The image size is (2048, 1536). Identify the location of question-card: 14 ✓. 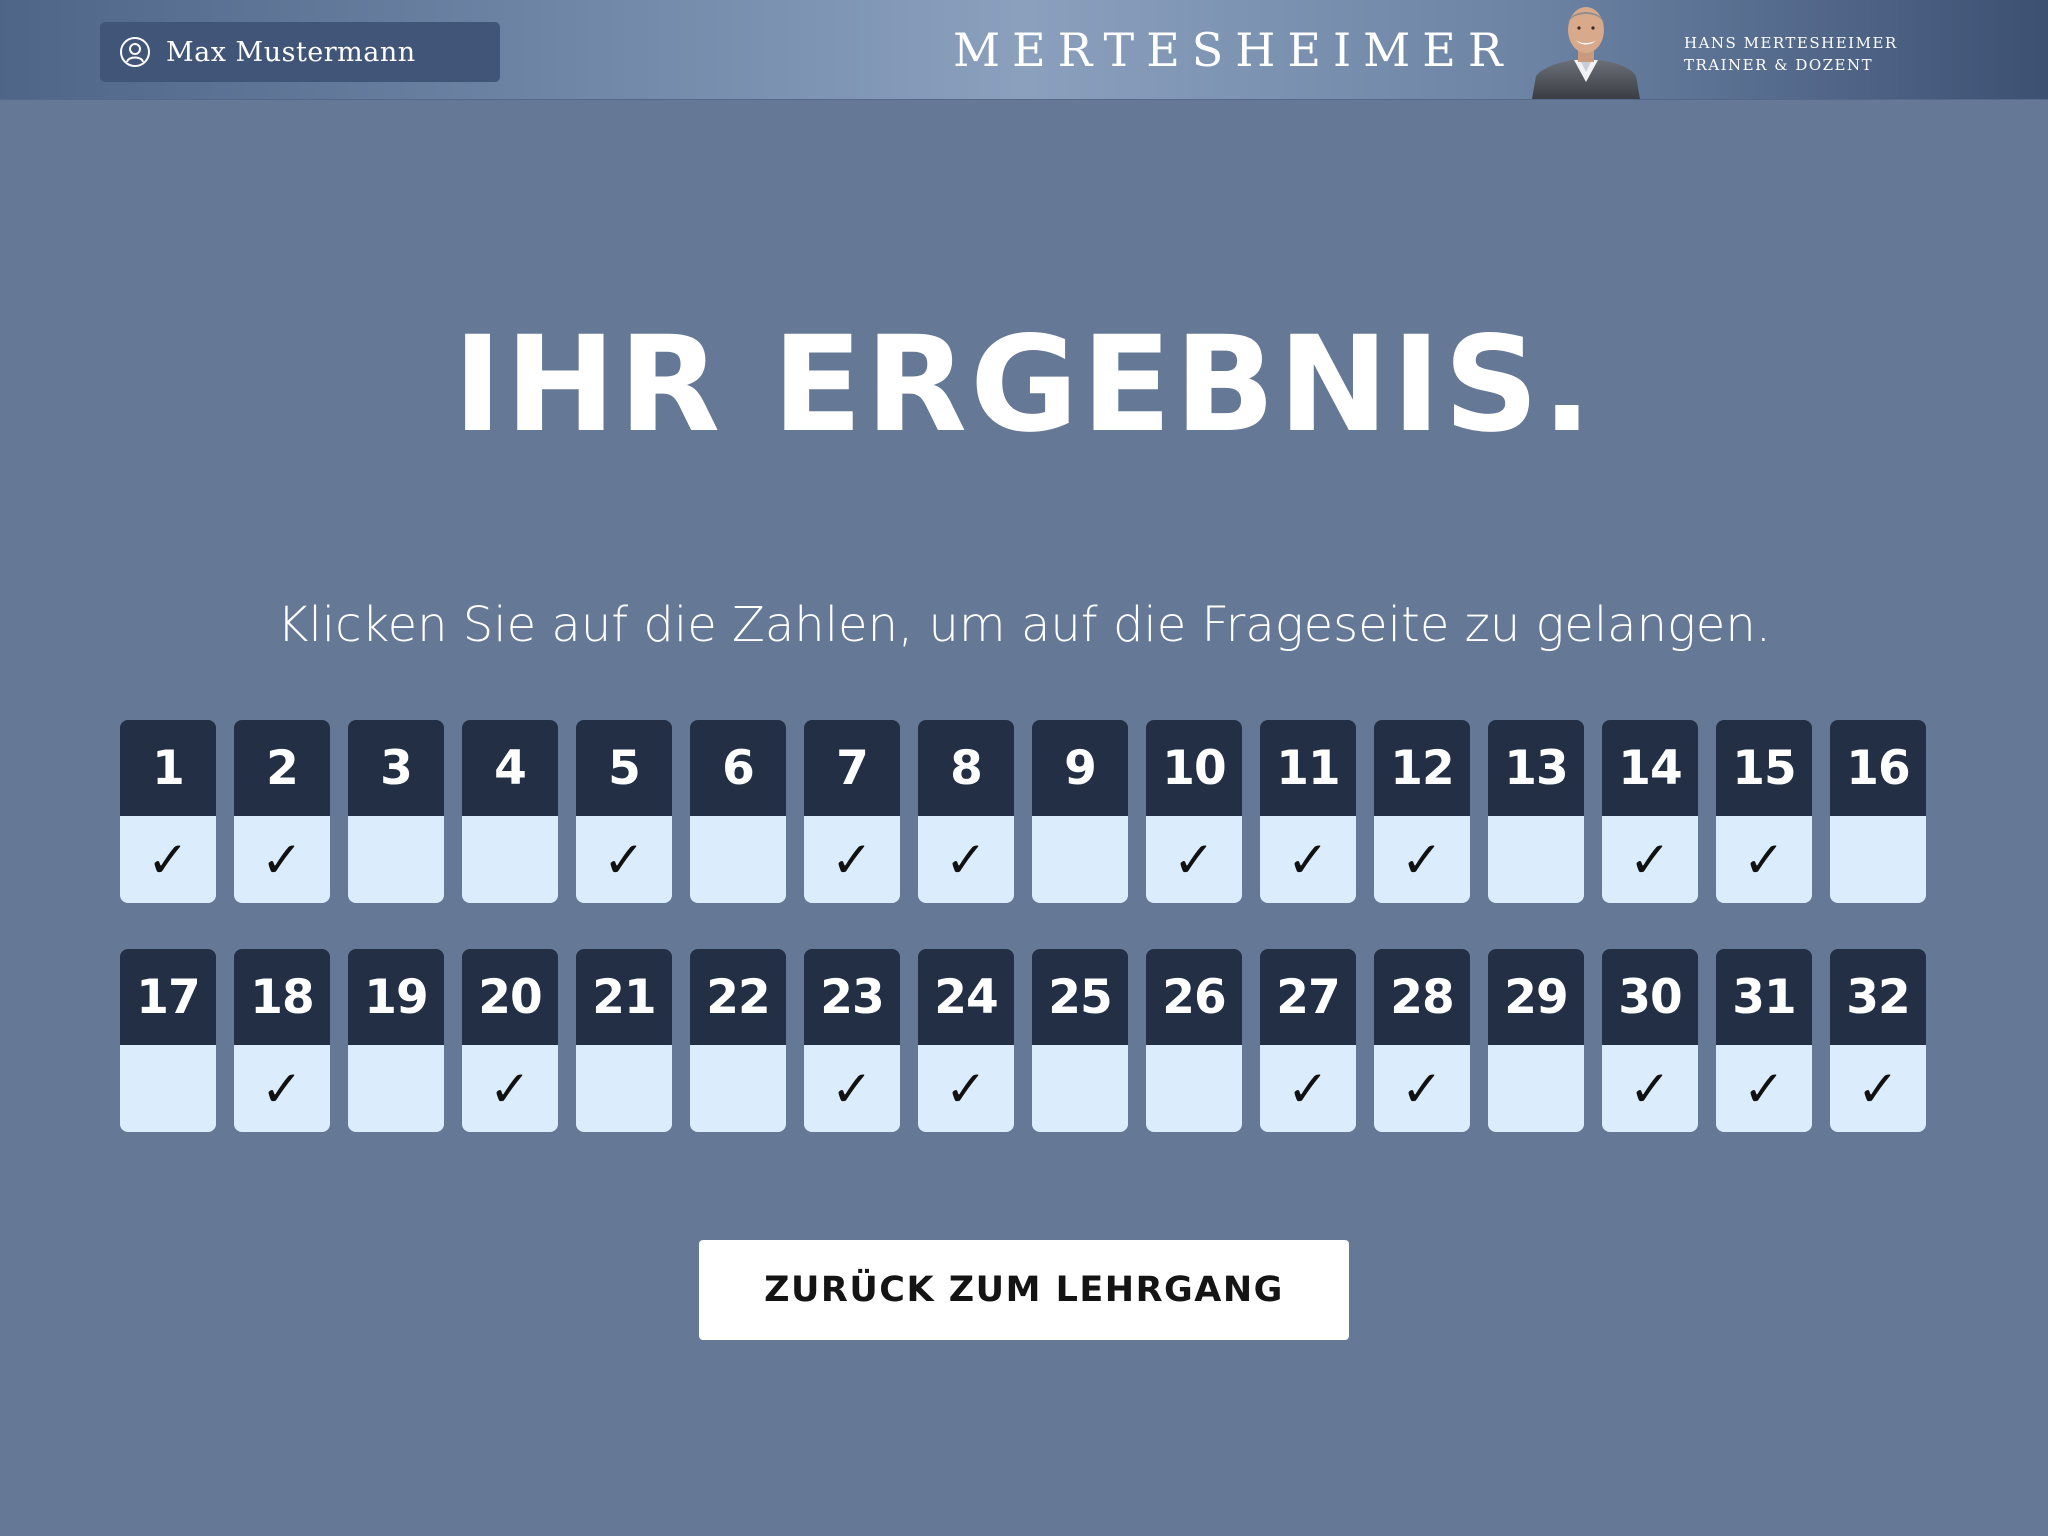
(1650, 811).